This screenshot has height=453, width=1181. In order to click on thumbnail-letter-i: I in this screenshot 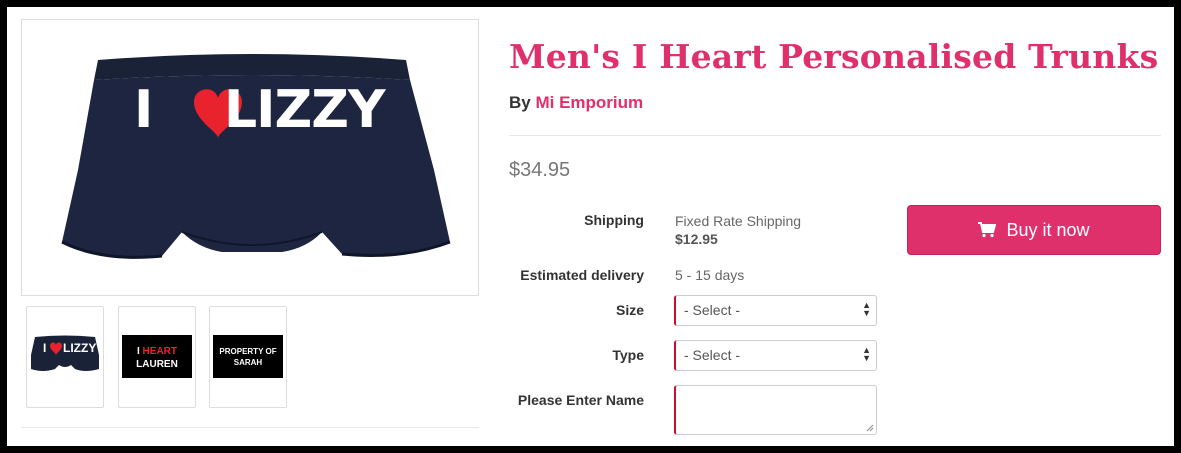, I will do `click(45, 348)`.